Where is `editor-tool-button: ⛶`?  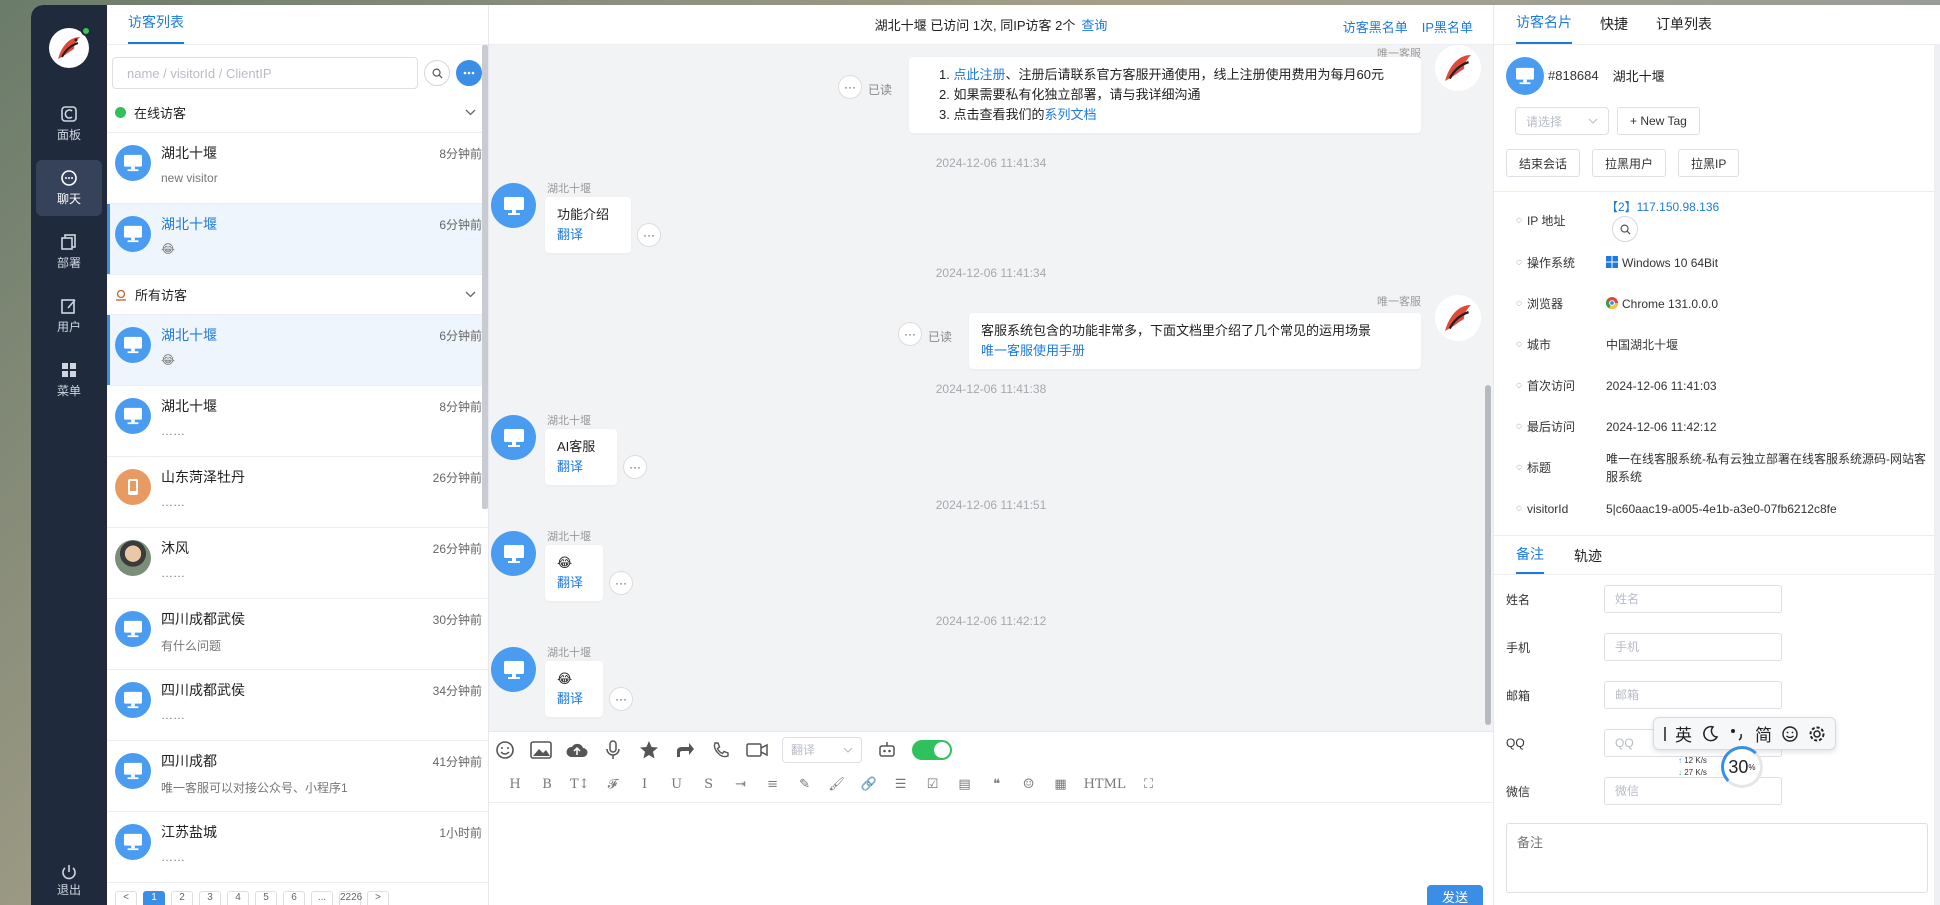 editor-tool-button: ⛶ is located at coordinates (1149, 784).